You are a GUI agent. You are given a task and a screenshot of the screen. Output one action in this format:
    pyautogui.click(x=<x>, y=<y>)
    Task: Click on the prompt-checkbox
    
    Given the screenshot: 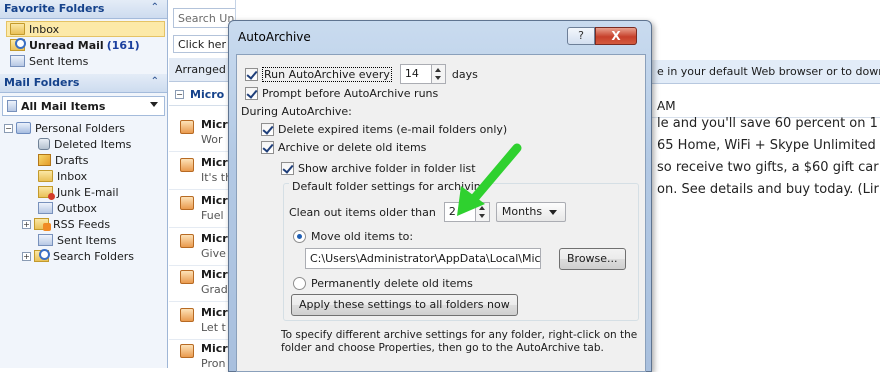 What is the action you would take?
    pyautogui.click(x=251, y=93)
    